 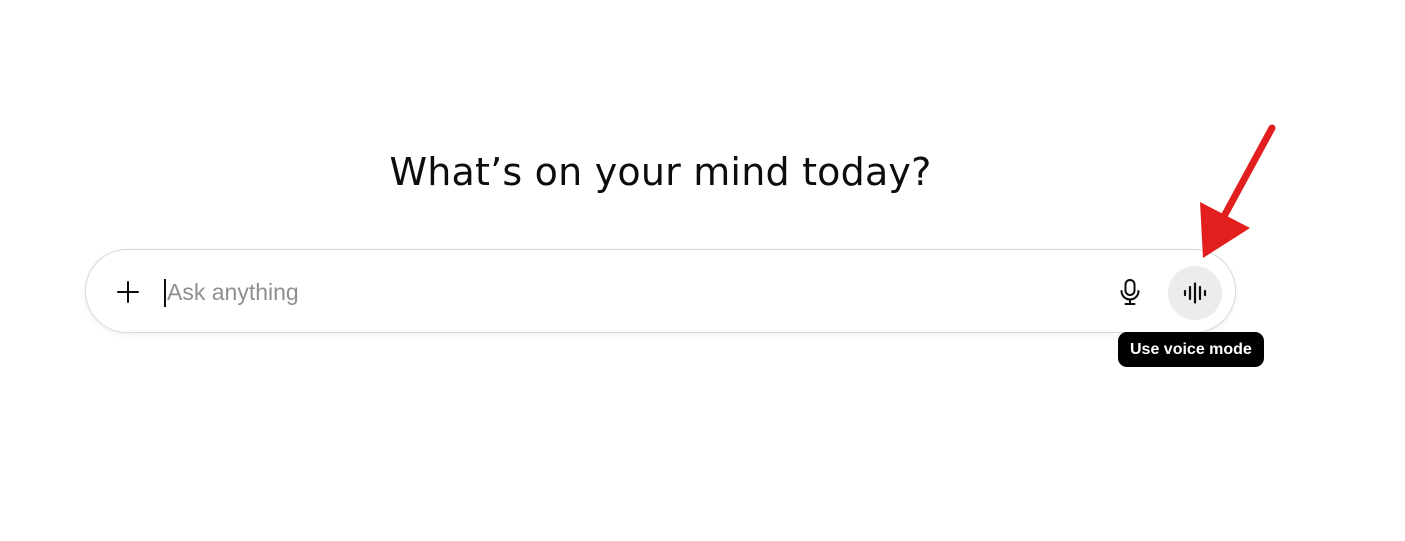 I want to click on text-cursor, so click(x=165, y=293).